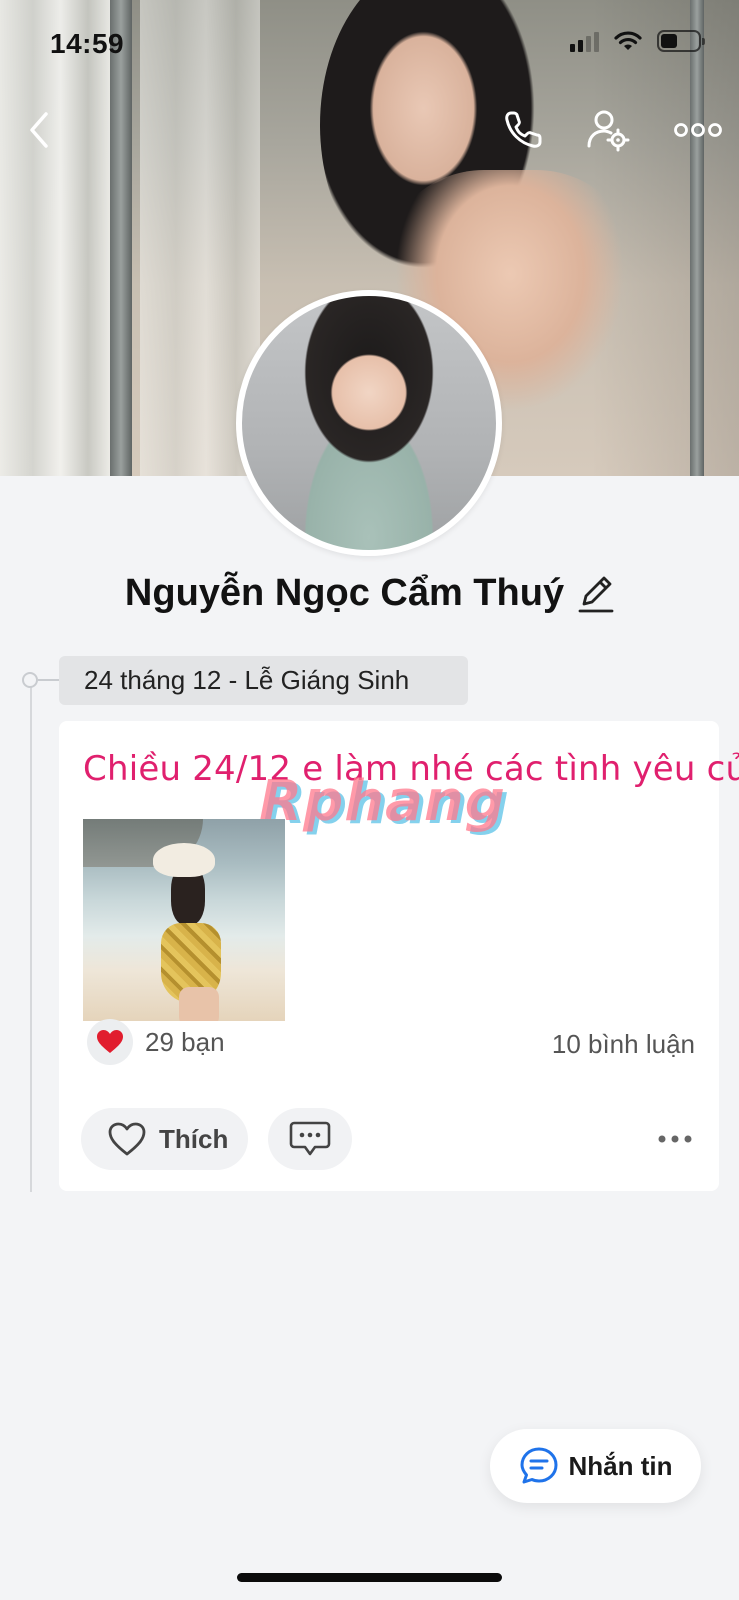  I want to click on cellular-signal-icon, so click(584, 41).